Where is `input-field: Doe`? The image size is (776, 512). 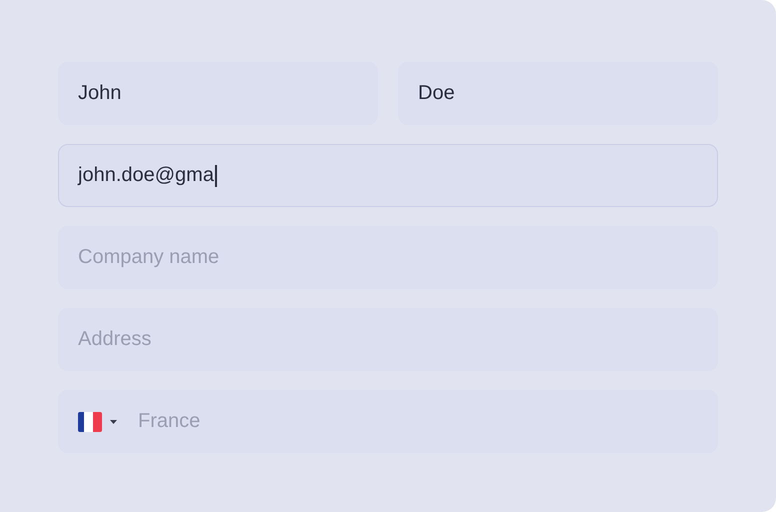 input-field: Doe is located at coordinates (558, 93).